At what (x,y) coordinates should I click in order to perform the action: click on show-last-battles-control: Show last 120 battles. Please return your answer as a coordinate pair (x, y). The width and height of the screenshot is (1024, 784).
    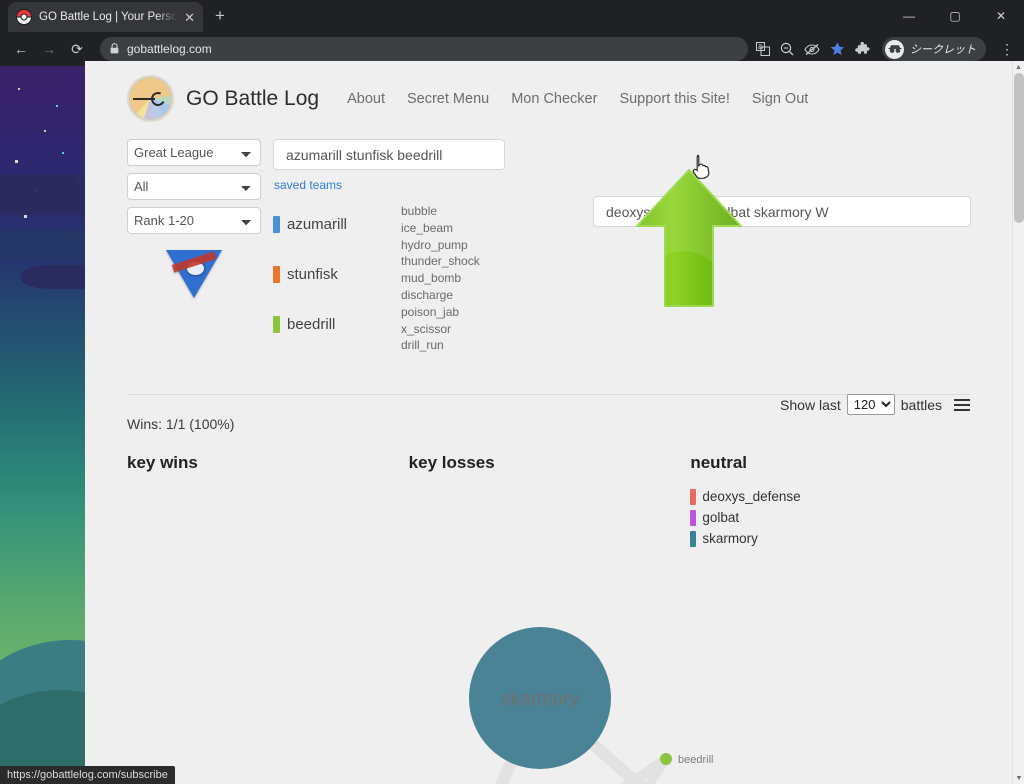
    Looking at the image, I should click on (875, 404).